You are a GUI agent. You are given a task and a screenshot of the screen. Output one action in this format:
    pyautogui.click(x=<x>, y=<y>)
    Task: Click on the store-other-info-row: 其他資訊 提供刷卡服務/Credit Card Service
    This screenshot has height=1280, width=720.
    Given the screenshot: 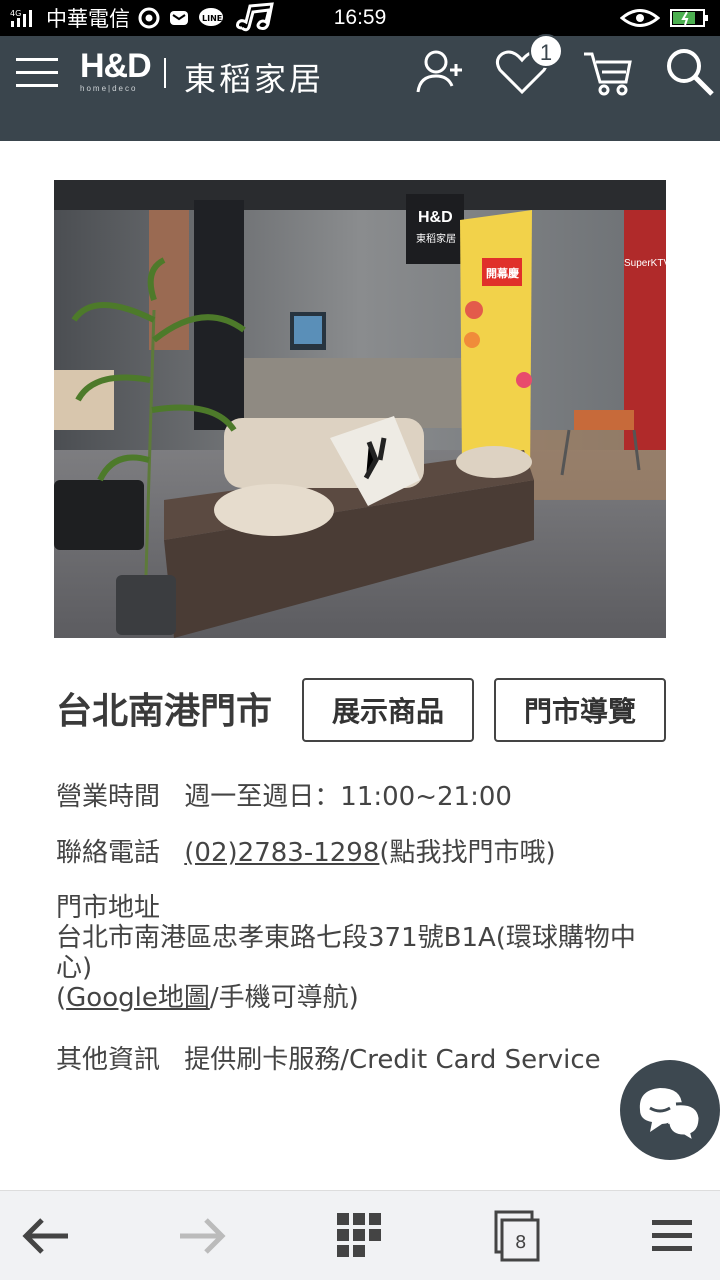 What is the action you would take?
    pyautogui.click(x=328, y=1060)
    